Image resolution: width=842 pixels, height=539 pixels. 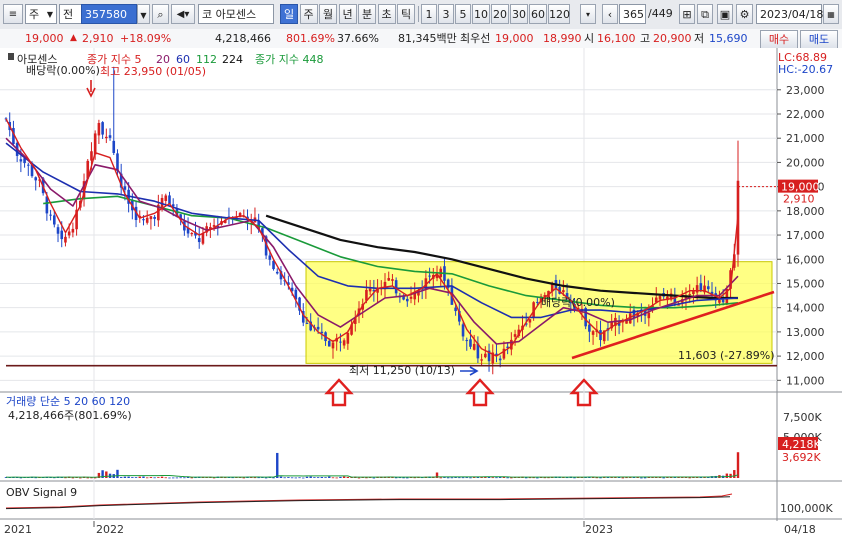 I want to click on interval-button: 20, so click(x=500, y=14).